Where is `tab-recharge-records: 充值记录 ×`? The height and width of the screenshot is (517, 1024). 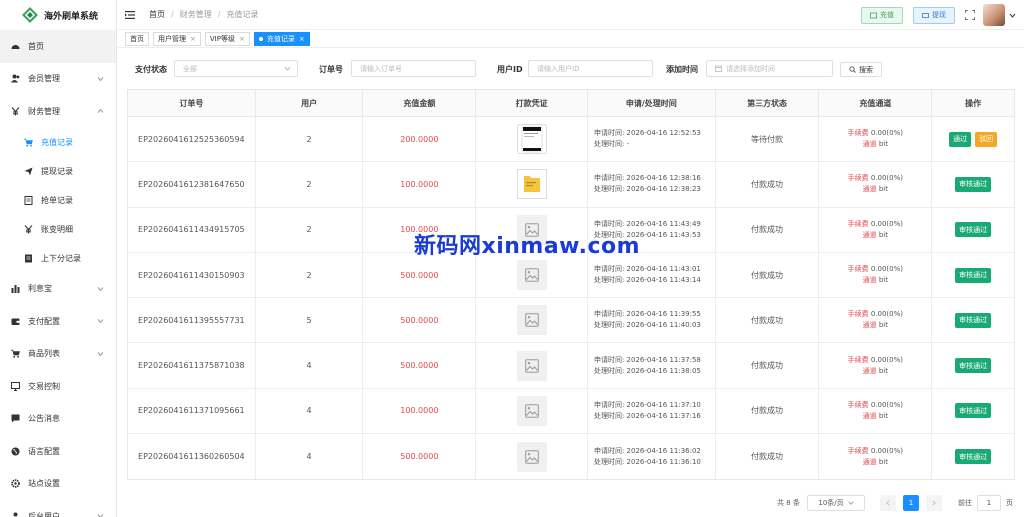 tab-recharge-records: 充值记录 × is located at coordinates (281, 38).